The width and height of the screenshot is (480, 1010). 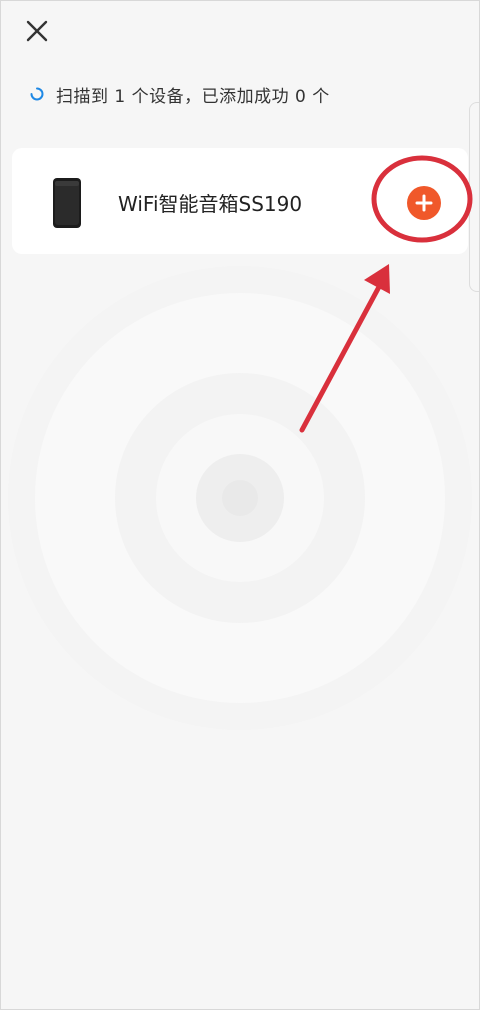 I want to click on close-button, so click(x=37, y=31).